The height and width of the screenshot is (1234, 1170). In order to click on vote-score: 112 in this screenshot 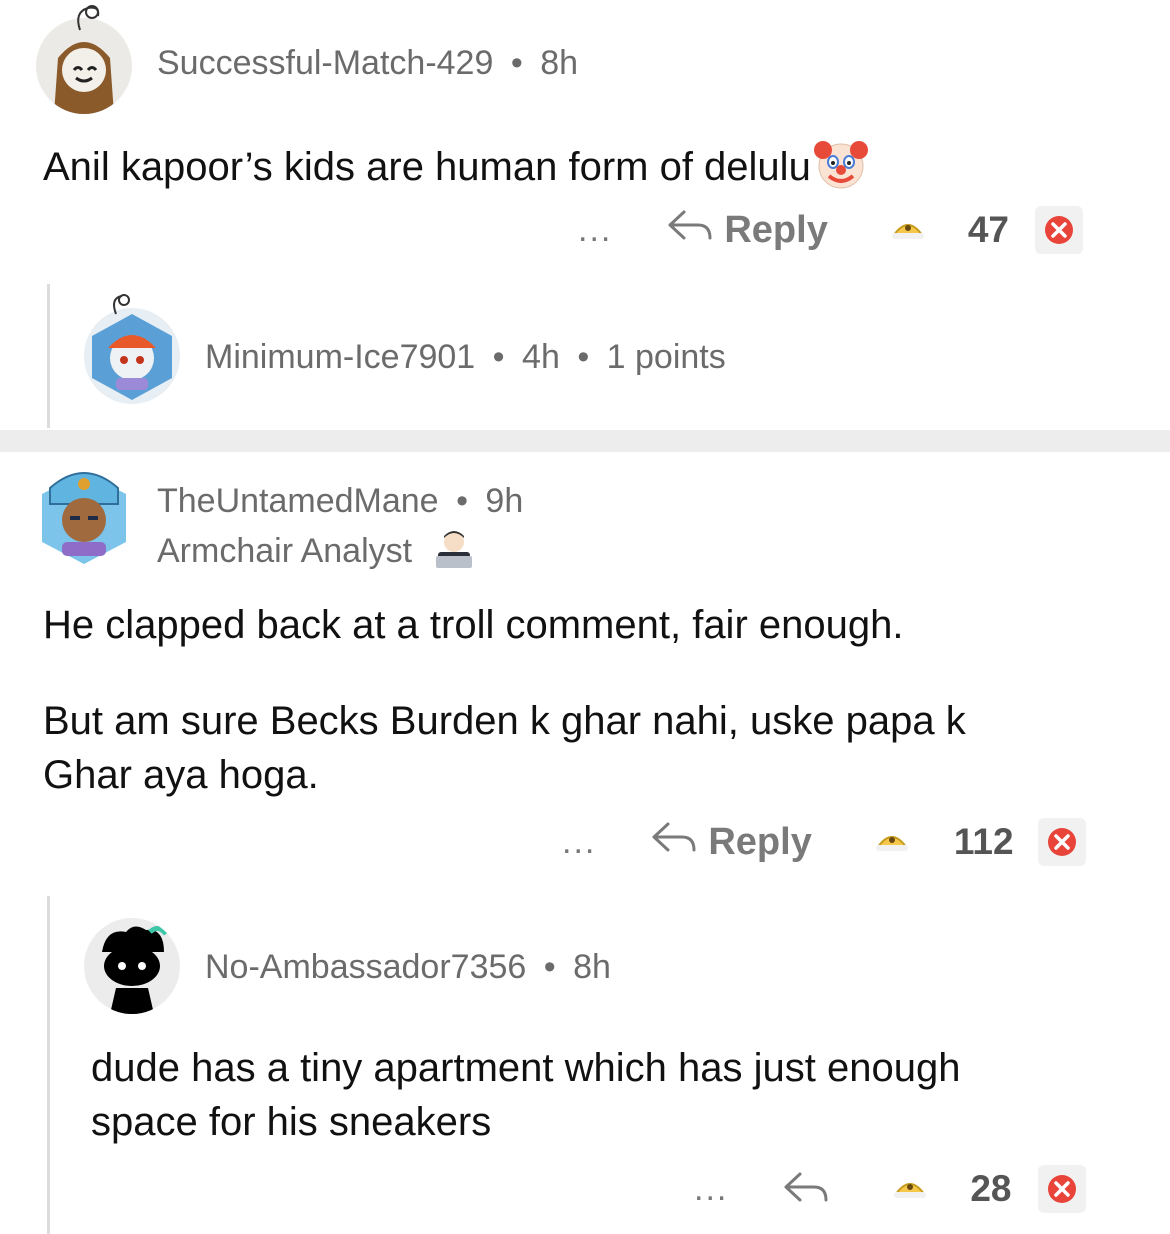, I will do `click(983, 841)`.